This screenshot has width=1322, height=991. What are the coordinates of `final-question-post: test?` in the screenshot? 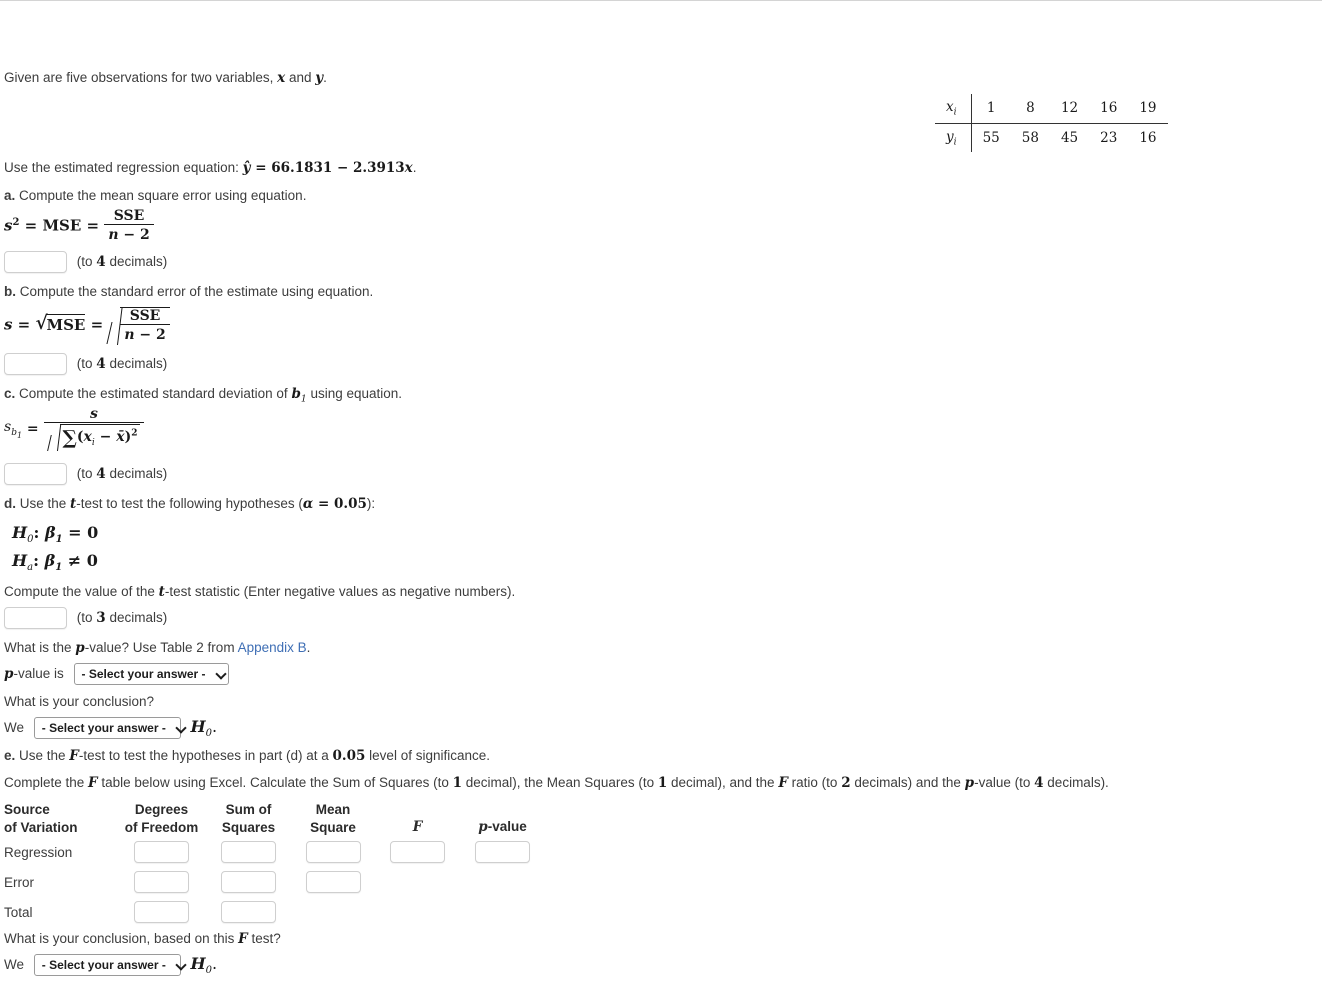 It's located at (264, 938).